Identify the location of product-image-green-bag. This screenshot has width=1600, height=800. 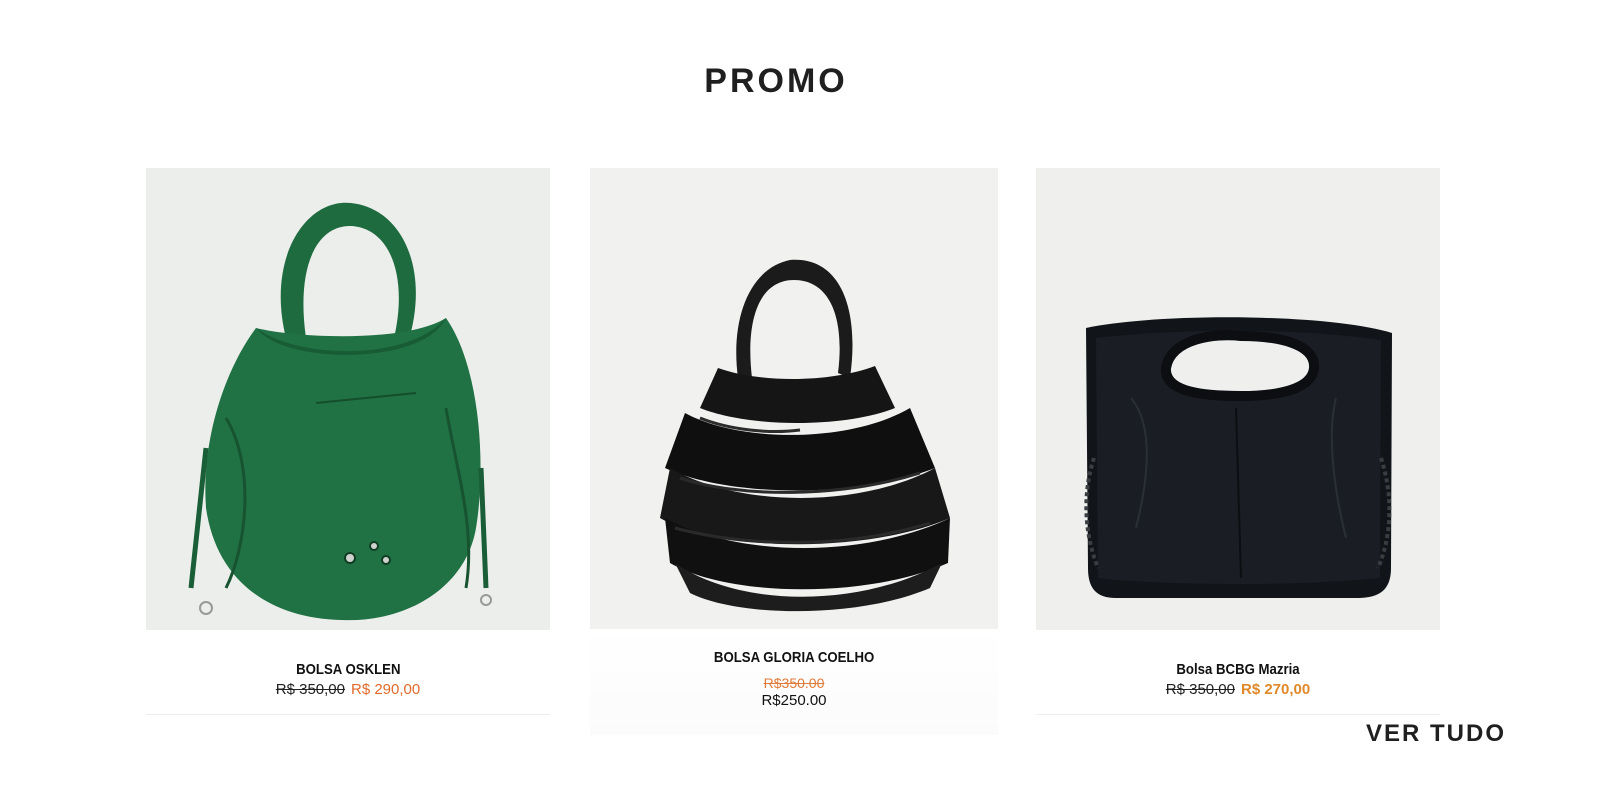
(348, 399).